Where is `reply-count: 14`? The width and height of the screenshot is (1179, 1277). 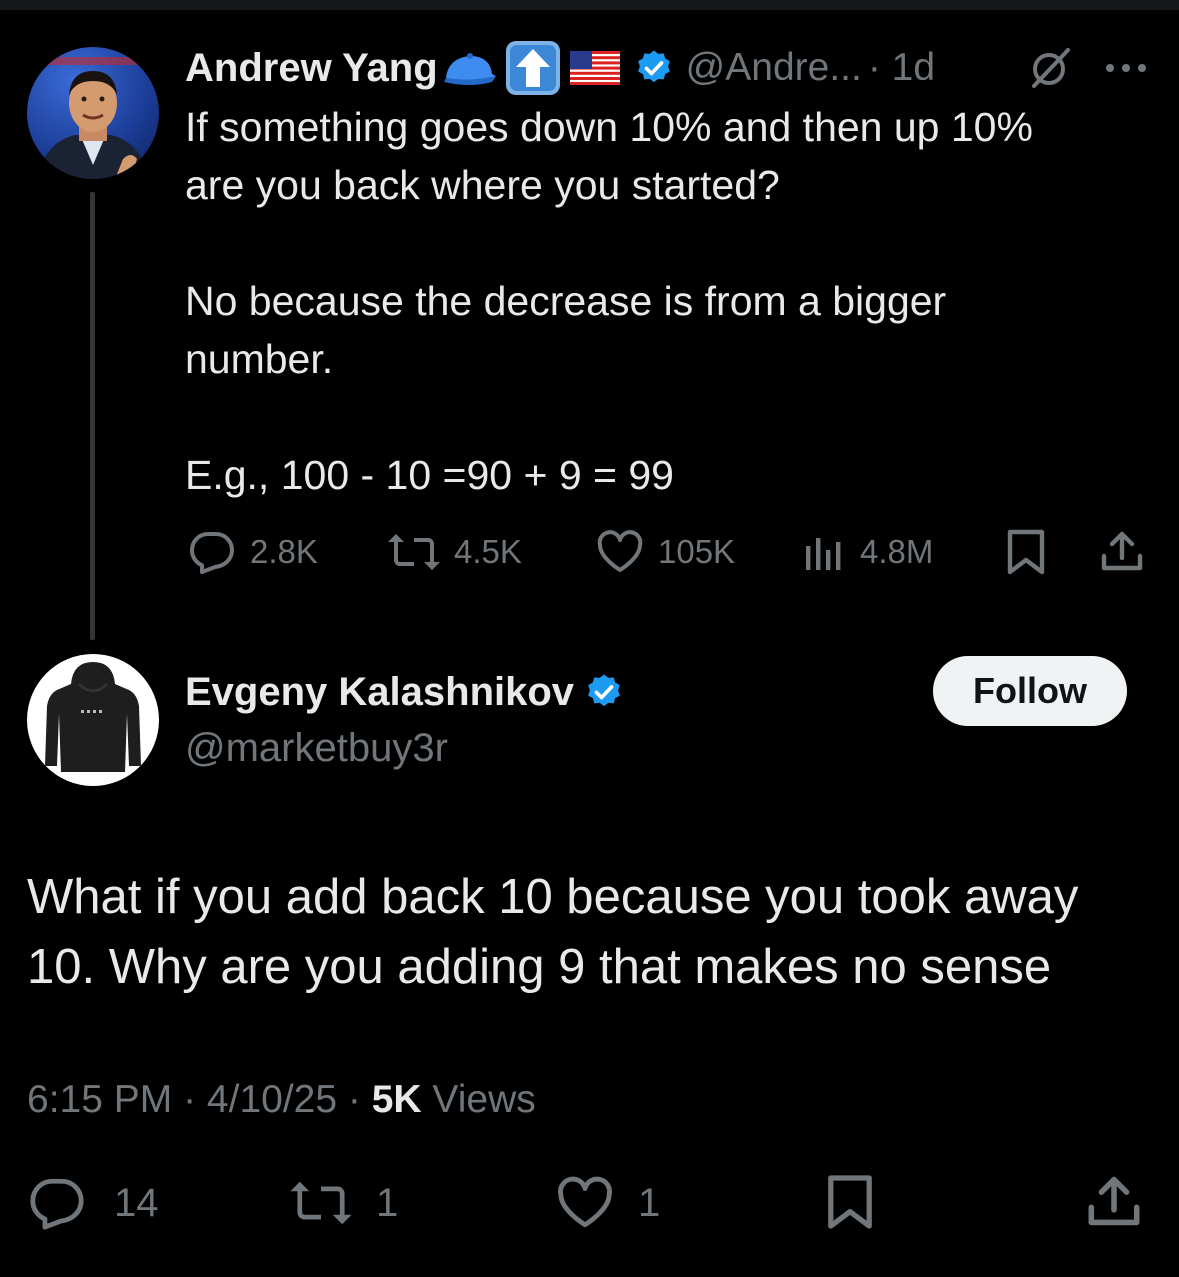 reply-count: 14 is located at coordinates (136, 1202).